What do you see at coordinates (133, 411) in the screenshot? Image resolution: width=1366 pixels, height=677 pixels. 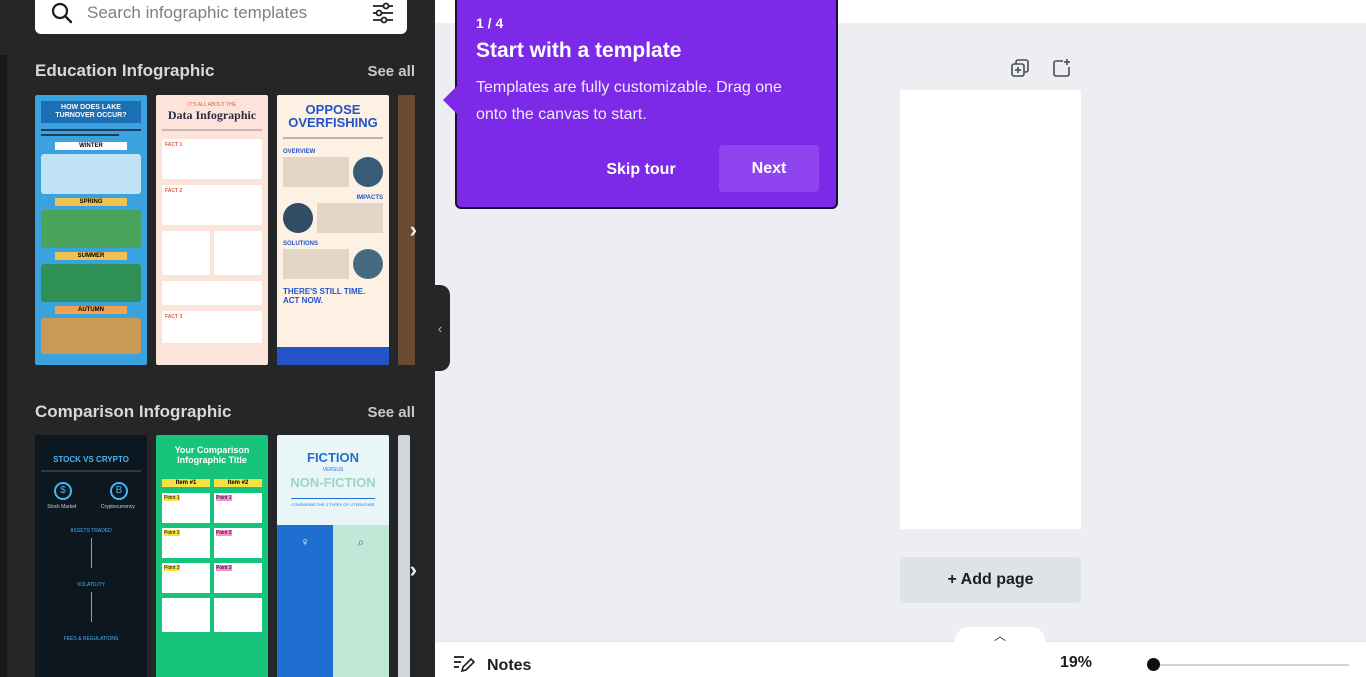 I see `section-title-comparison: Comparison Infographic` at bounding box center [133, 411].